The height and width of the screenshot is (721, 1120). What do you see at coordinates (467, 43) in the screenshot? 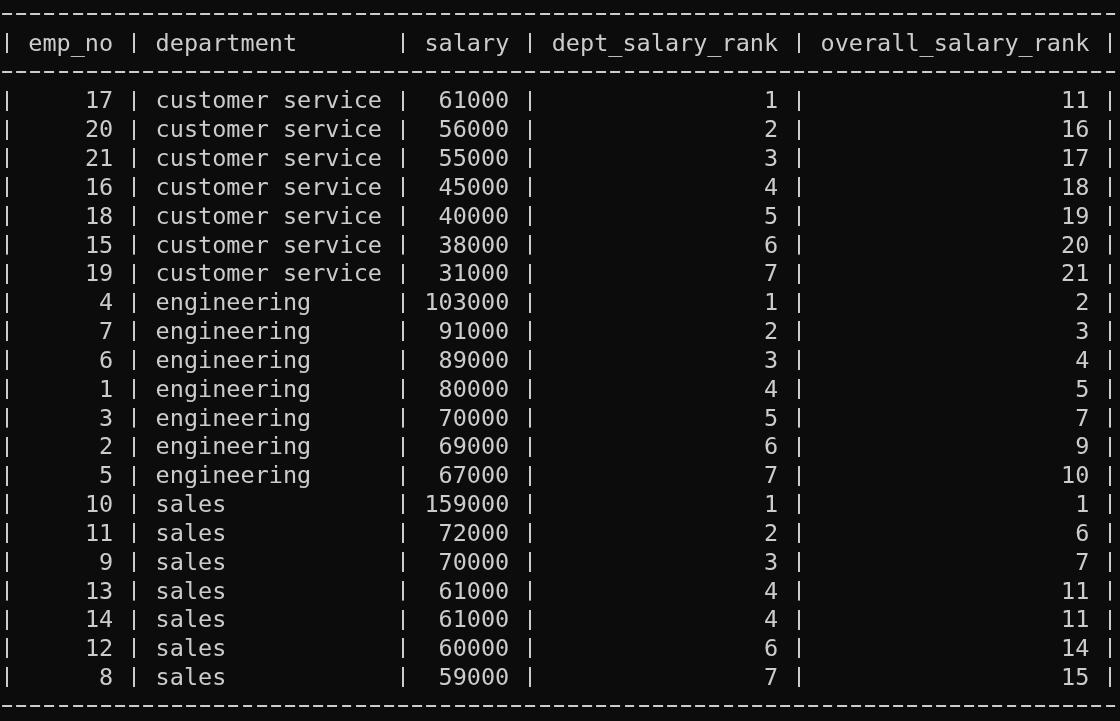
I see `column-header: salary` at bounding box center [467, 43].